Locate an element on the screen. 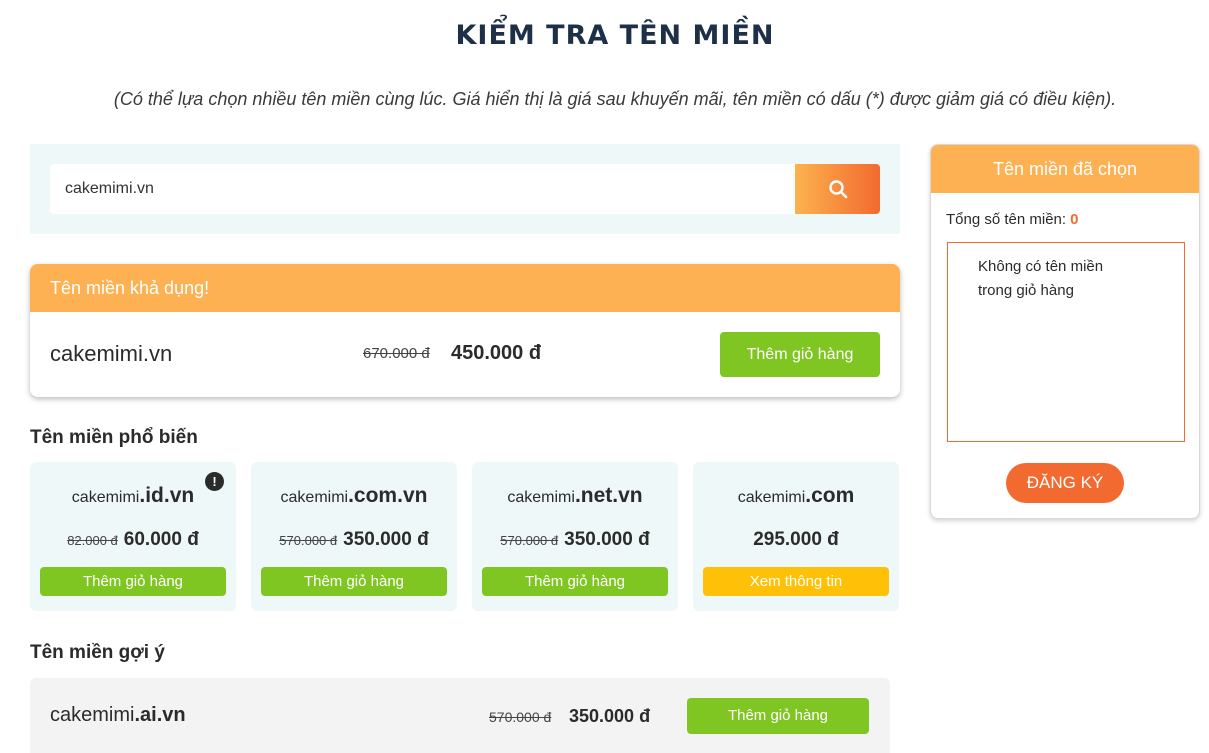 The image size is (1209, 753). domain-extension: .net.vn is located at coordinates (608, 495).